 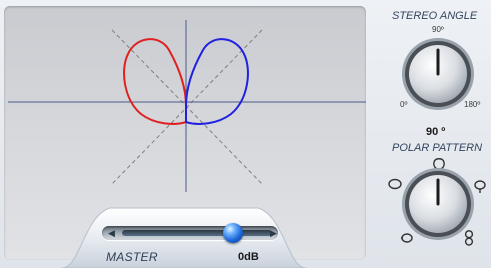 I want to click on fader-left-arrow-icon: ◀, so click(x=111, y=233).